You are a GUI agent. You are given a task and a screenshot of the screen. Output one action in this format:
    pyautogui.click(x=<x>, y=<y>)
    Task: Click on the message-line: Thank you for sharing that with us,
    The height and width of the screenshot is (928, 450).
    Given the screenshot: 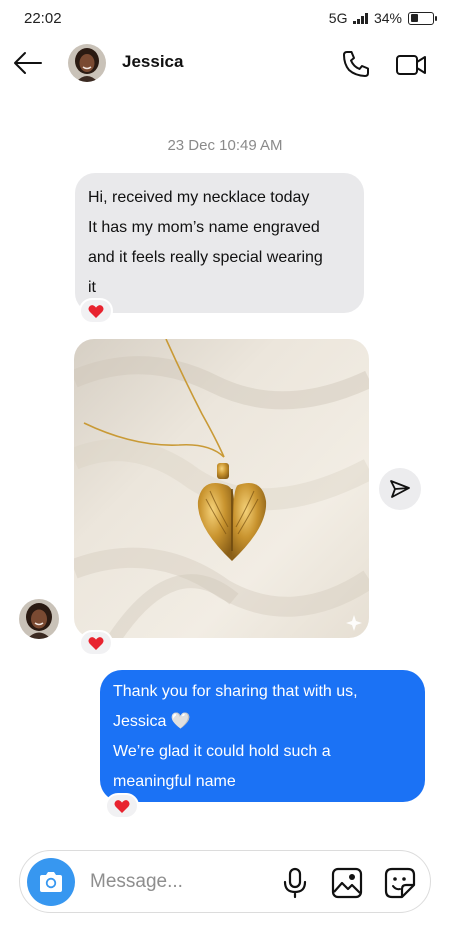 What is the action you would take?
    pyautogui.click(x=235, y=691)
    